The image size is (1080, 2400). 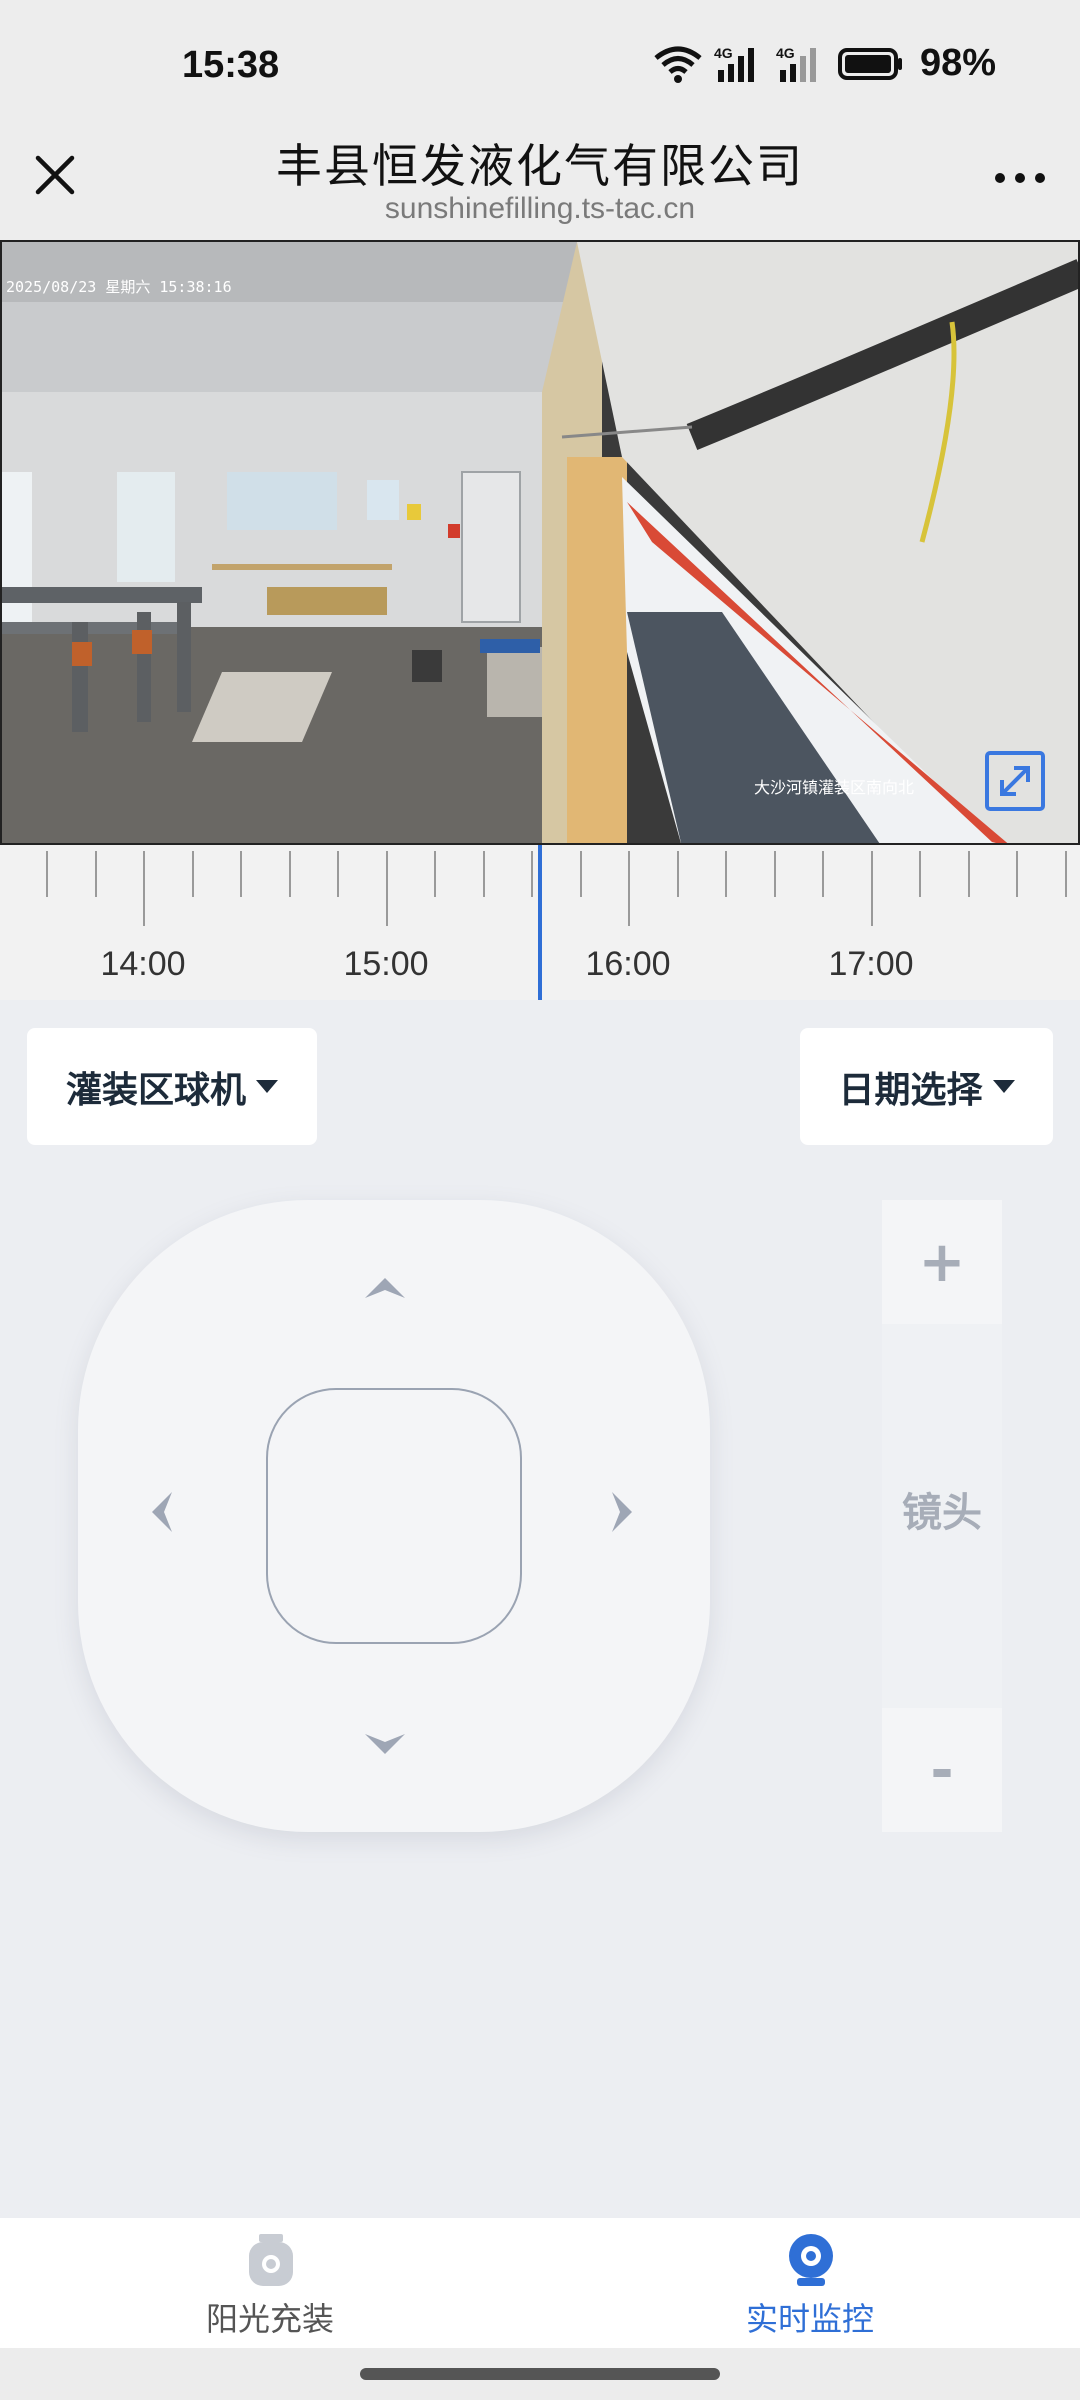 What do you see at coordinates (824, 63) in the screenshot?
I see `status-indicators: 4G 4G 98%` at bounding box center [824, 63].